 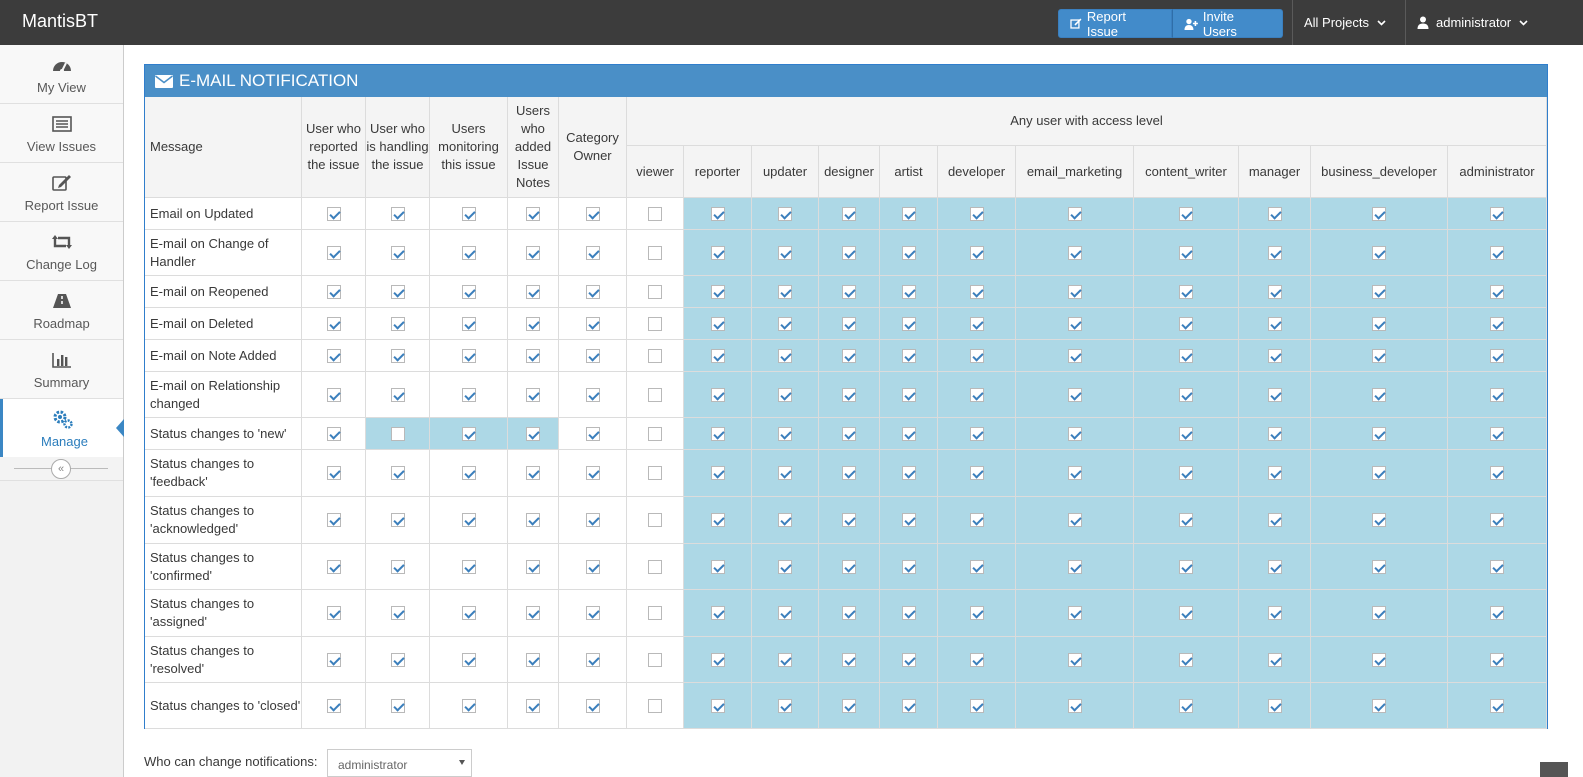 I want to click on sidebar-item-summary: Summary, so click(x=61, y=369).